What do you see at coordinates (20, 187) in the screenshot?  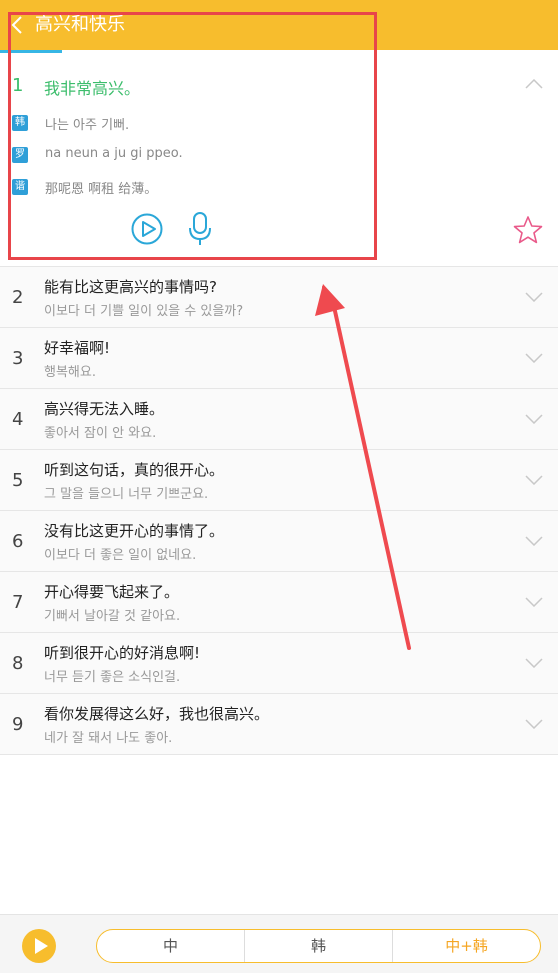 I see `homophone-tag: 谐` at bounding box center [20, 187].